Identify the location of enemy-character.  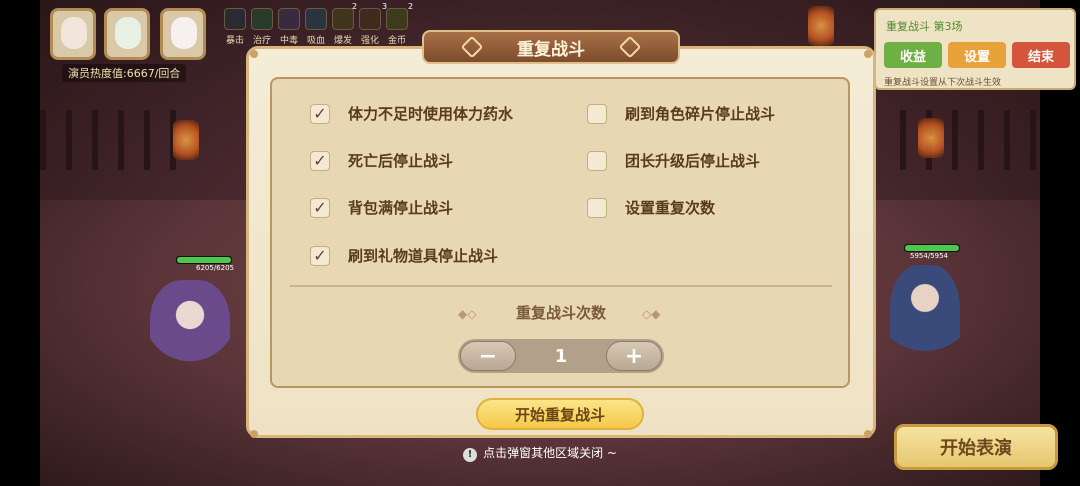
(925, 320).